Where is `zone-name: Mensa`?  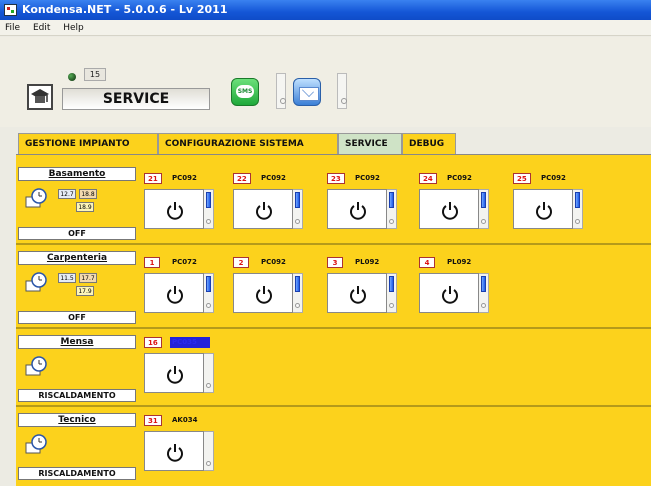
zone-name: Mensa is located at coordinates (77, 342).